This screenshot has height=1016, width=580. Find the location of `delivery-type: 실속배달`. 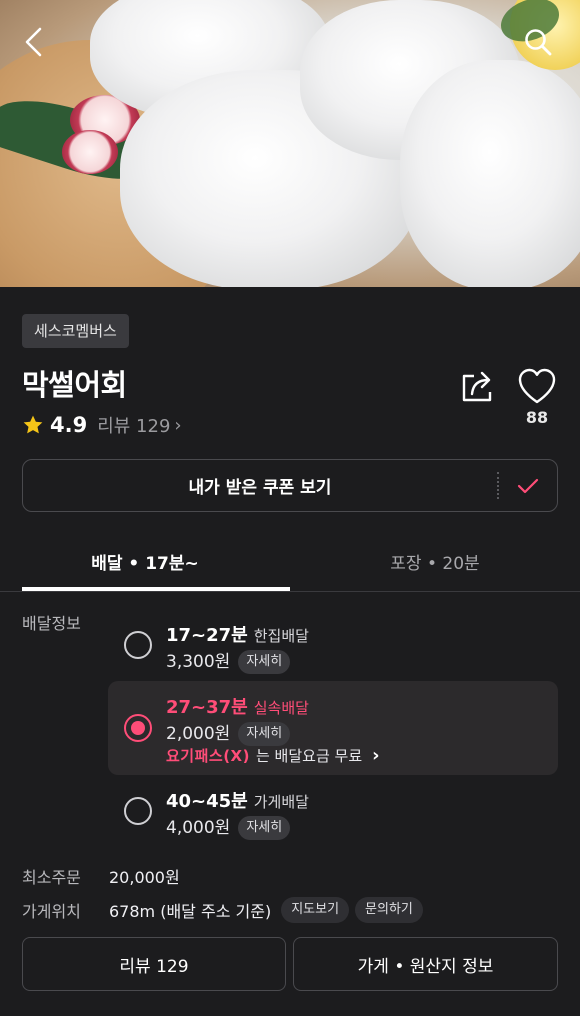

delivery-type: 실속배달 is located at coordinates (281, 708).